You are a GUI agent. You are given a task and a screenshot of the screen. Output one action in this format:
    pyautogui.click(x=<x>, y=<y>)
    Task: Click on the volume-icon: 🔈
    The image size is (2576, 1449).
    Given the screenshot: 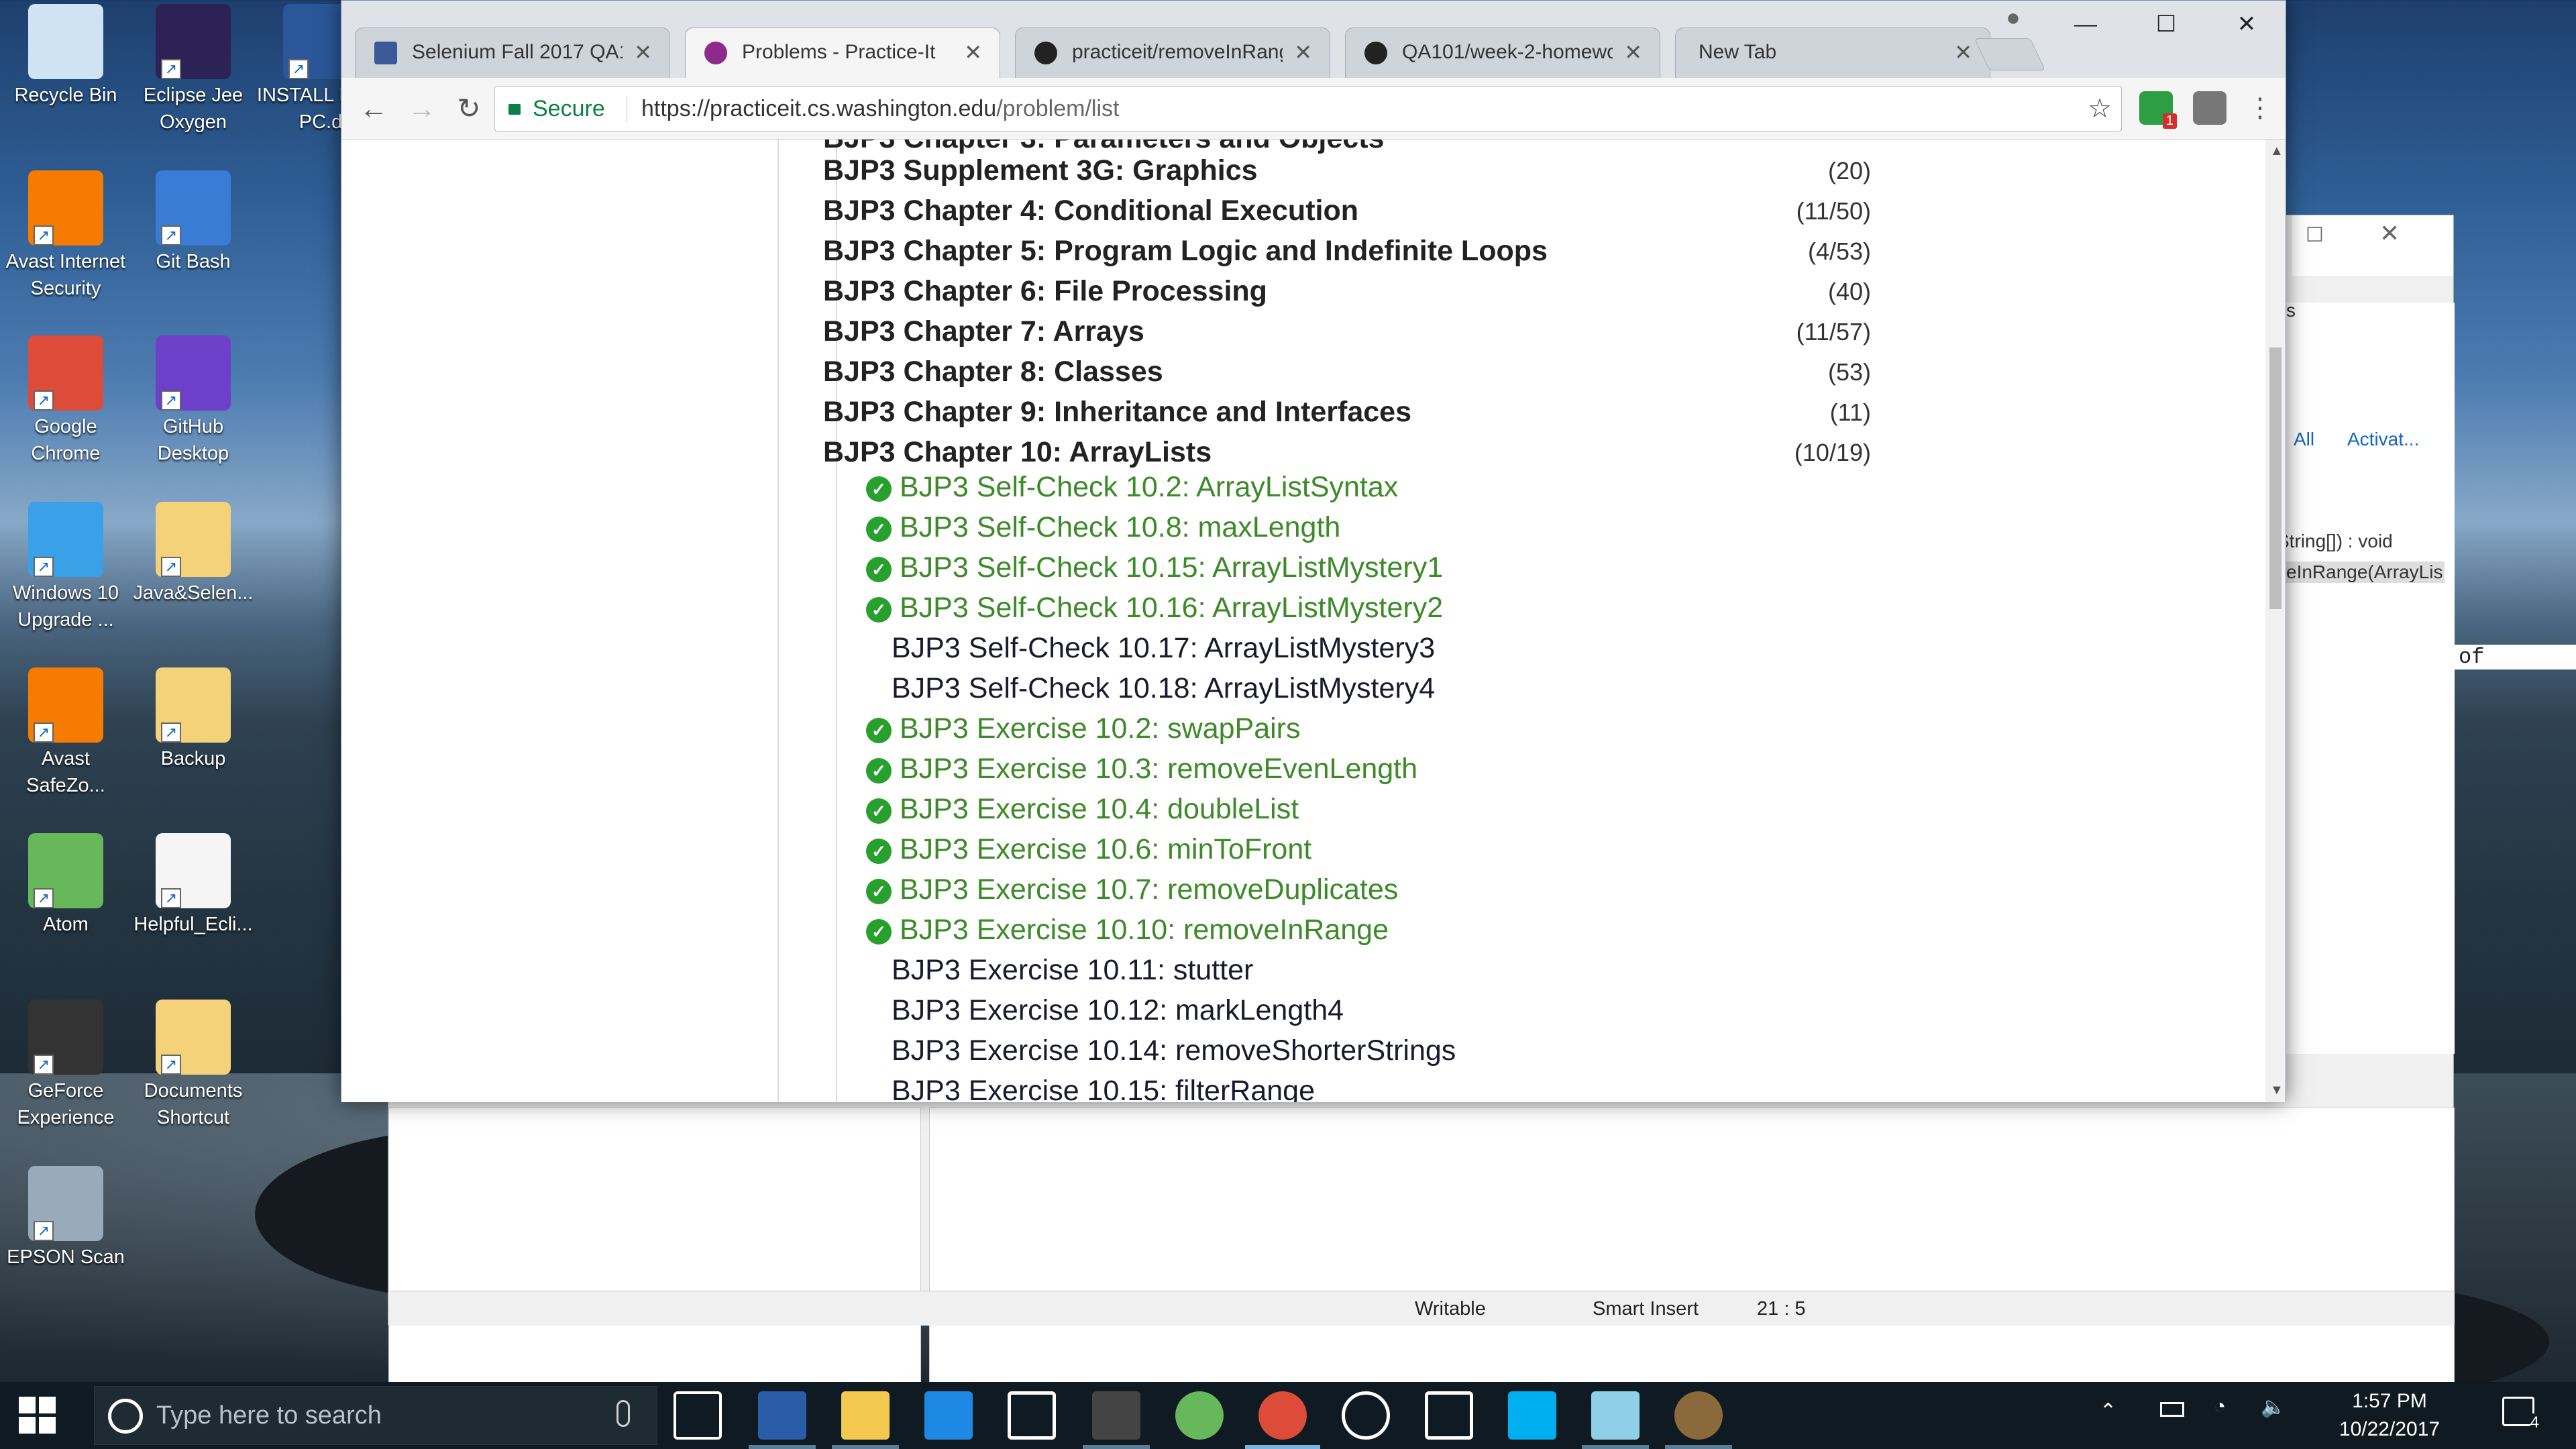 What is the action you would take?
    pyautogui.click(x=2273, y=1407)
    